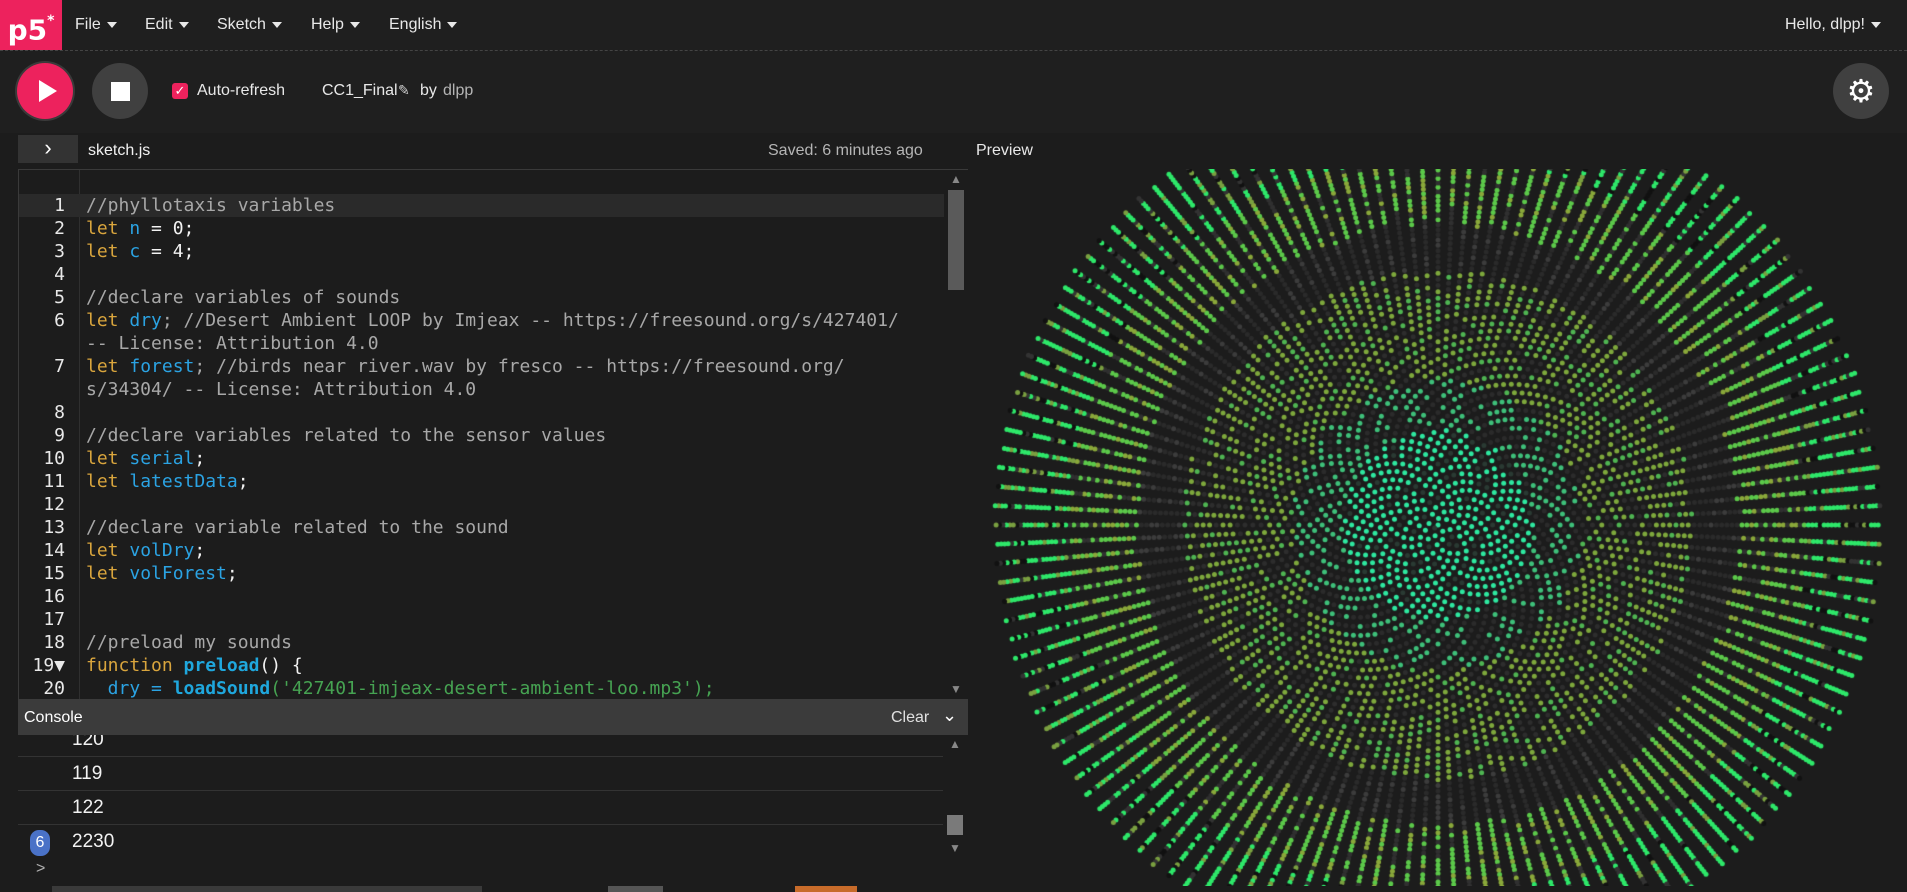 This screenshot has width=1907, height=892. What do you see at coordinates (96, 25) in the screenshot?
I see `menu-file: File` at bounding box center [96, 25].